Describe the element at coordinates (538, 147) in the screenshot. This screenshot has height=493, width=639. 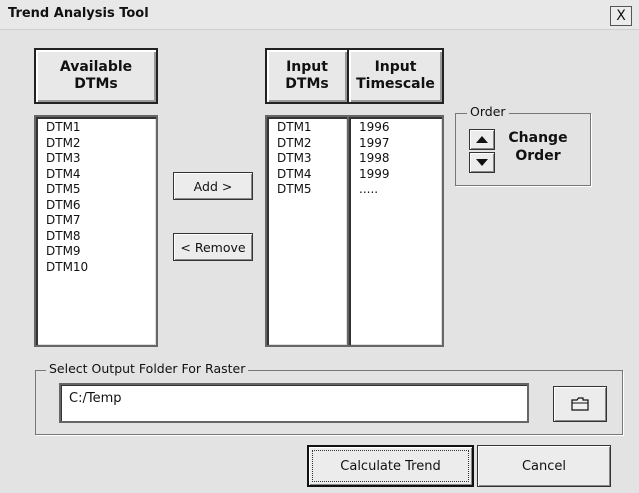
I see `change-order-label: Change Order` at that location.